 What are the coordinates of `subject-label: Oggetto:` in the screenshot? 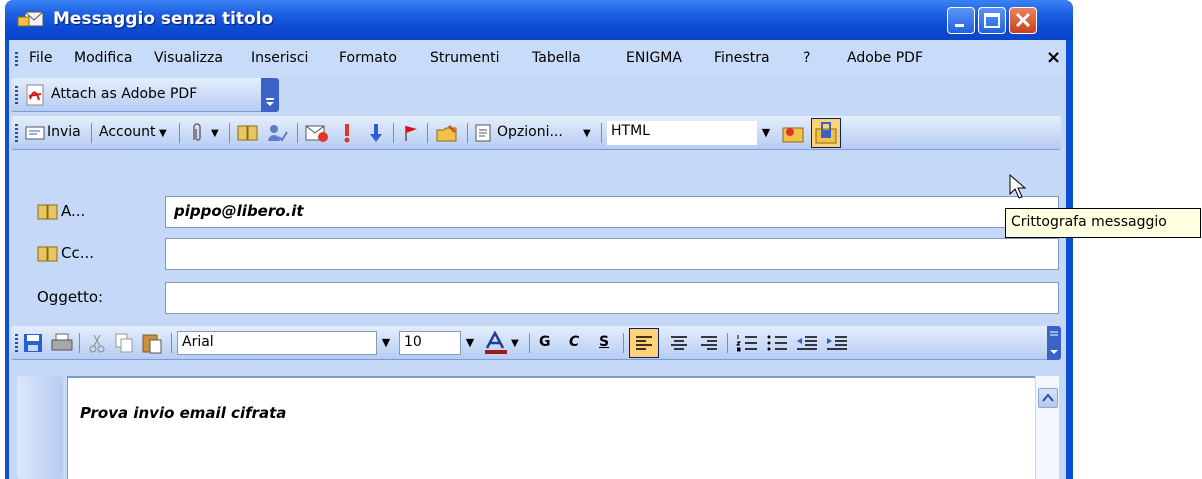 It's located at (70, 297).